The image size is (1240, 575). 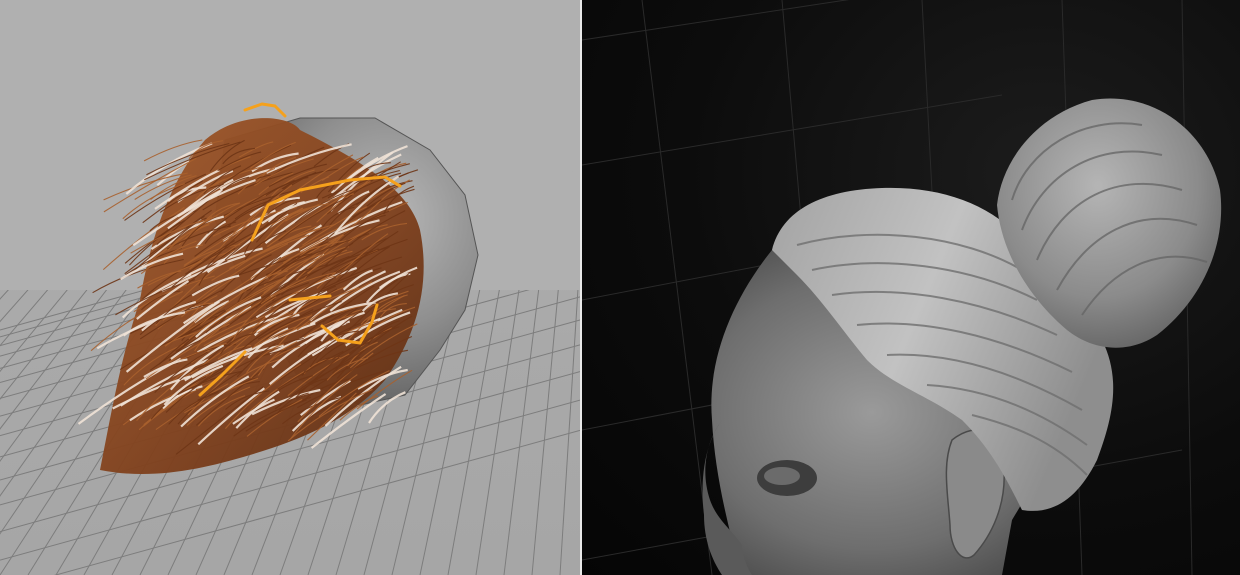 I want to click on eyelid, so click(x=782, y=476).